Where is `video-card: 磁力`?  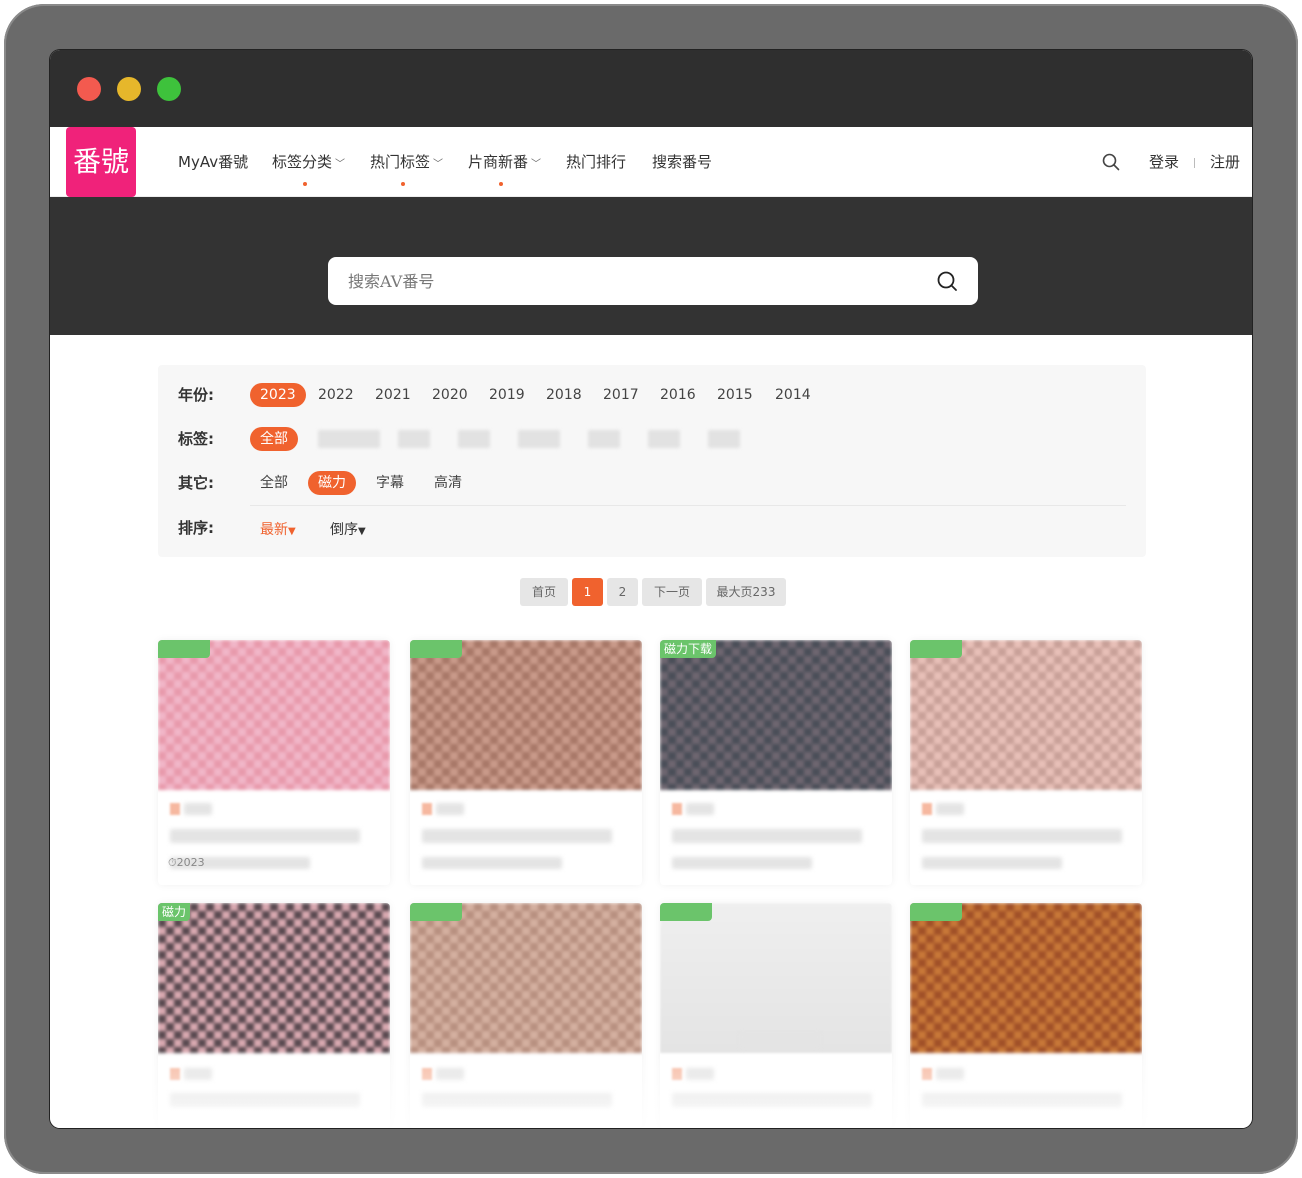
video-card: 磁力 is located at coordinates (274, 1015).